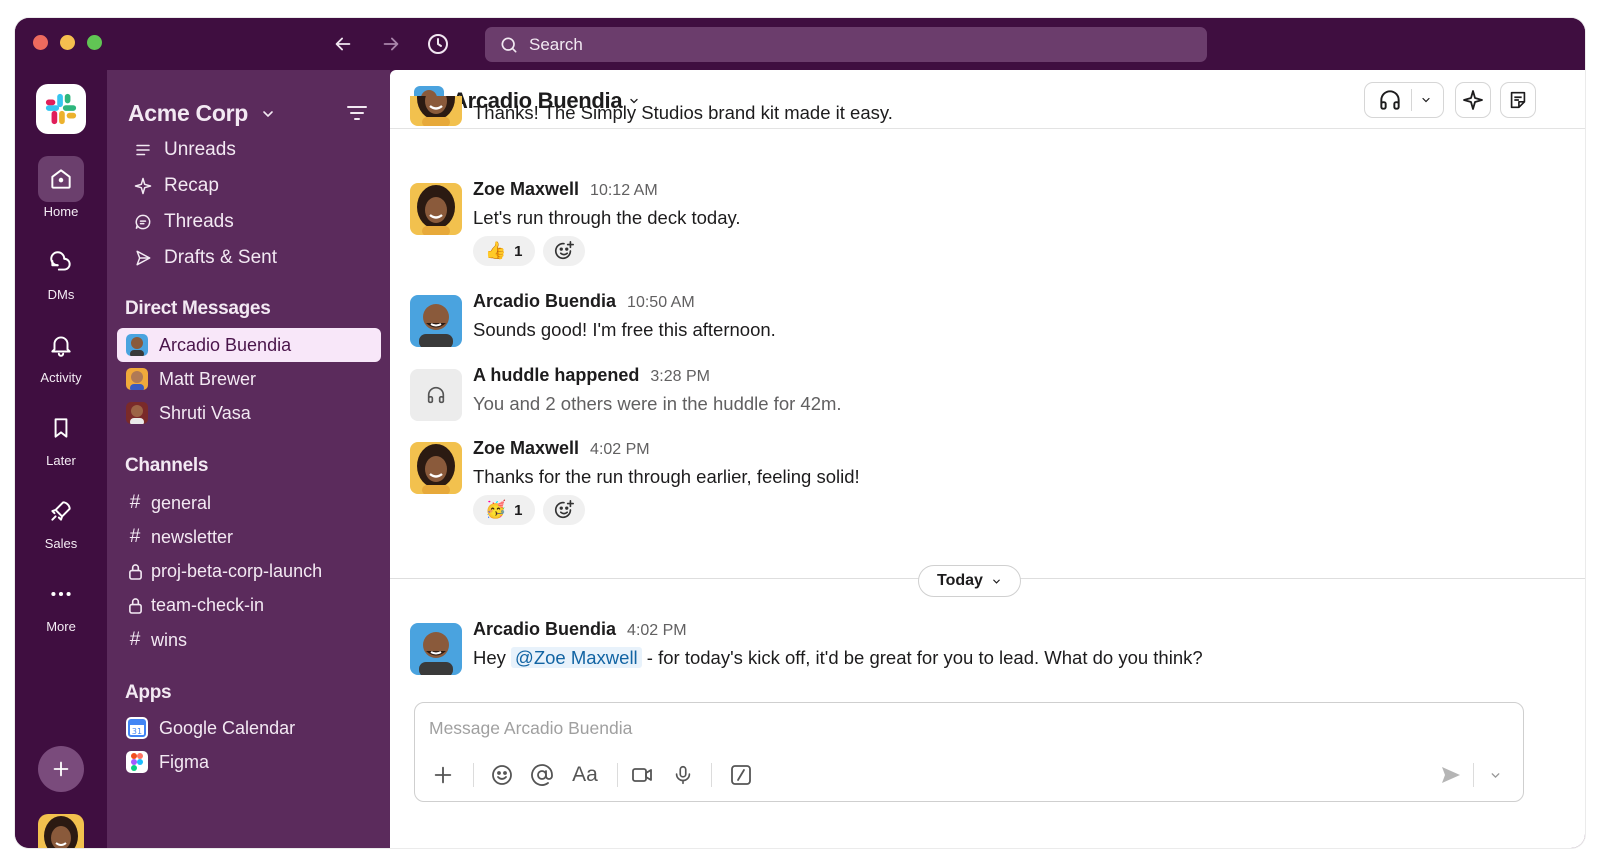  I want to click on huddle-avatar, so click(436, 395).